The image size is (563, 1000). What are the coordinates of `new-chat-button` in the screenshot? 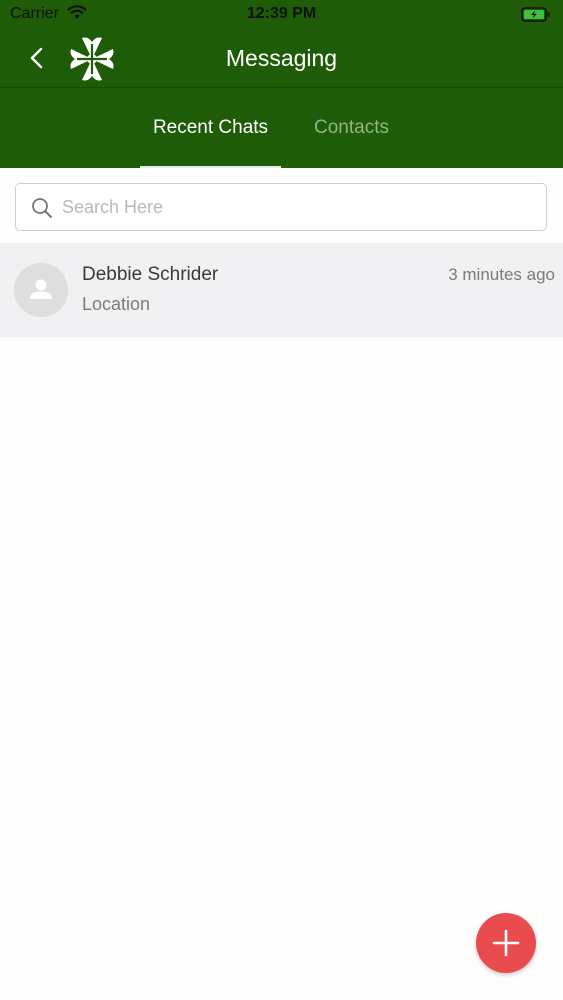 It's located at (506, 943).